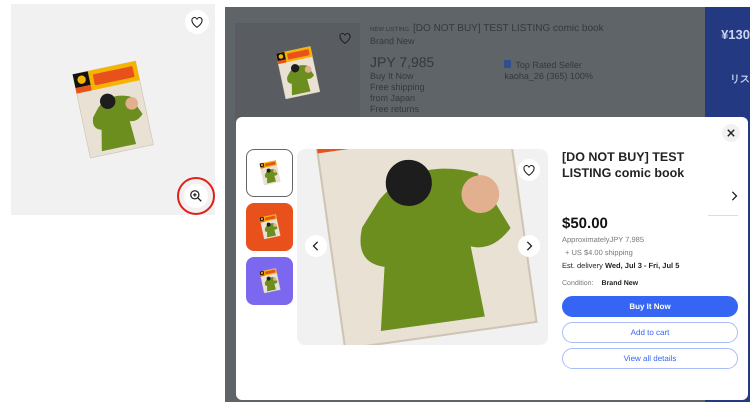 This screenshot has width=750, height=402. I want to click on zoom-button, so click(196, 196).